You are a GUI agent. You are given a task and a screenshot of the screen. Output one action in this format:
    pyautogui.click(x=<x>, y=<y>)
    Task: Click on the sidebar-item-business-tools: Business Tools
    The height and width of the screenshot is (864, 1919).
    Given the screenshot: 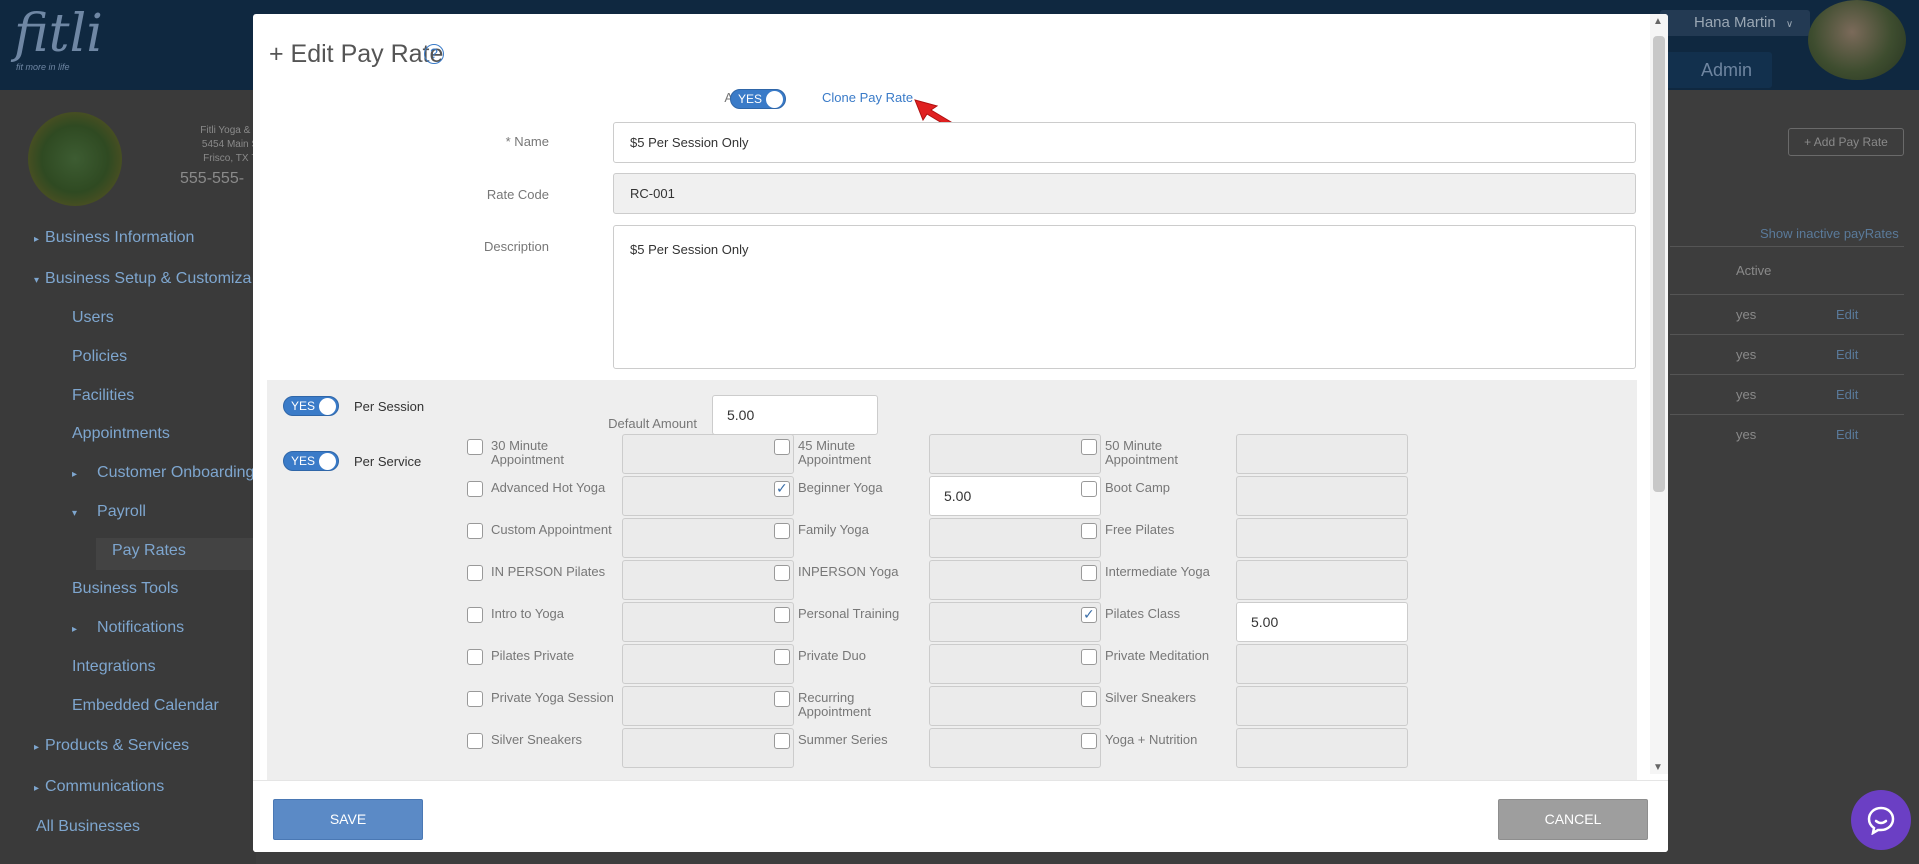 What is the action you would take?
    pyautogui.click(x=125, y=589)
    